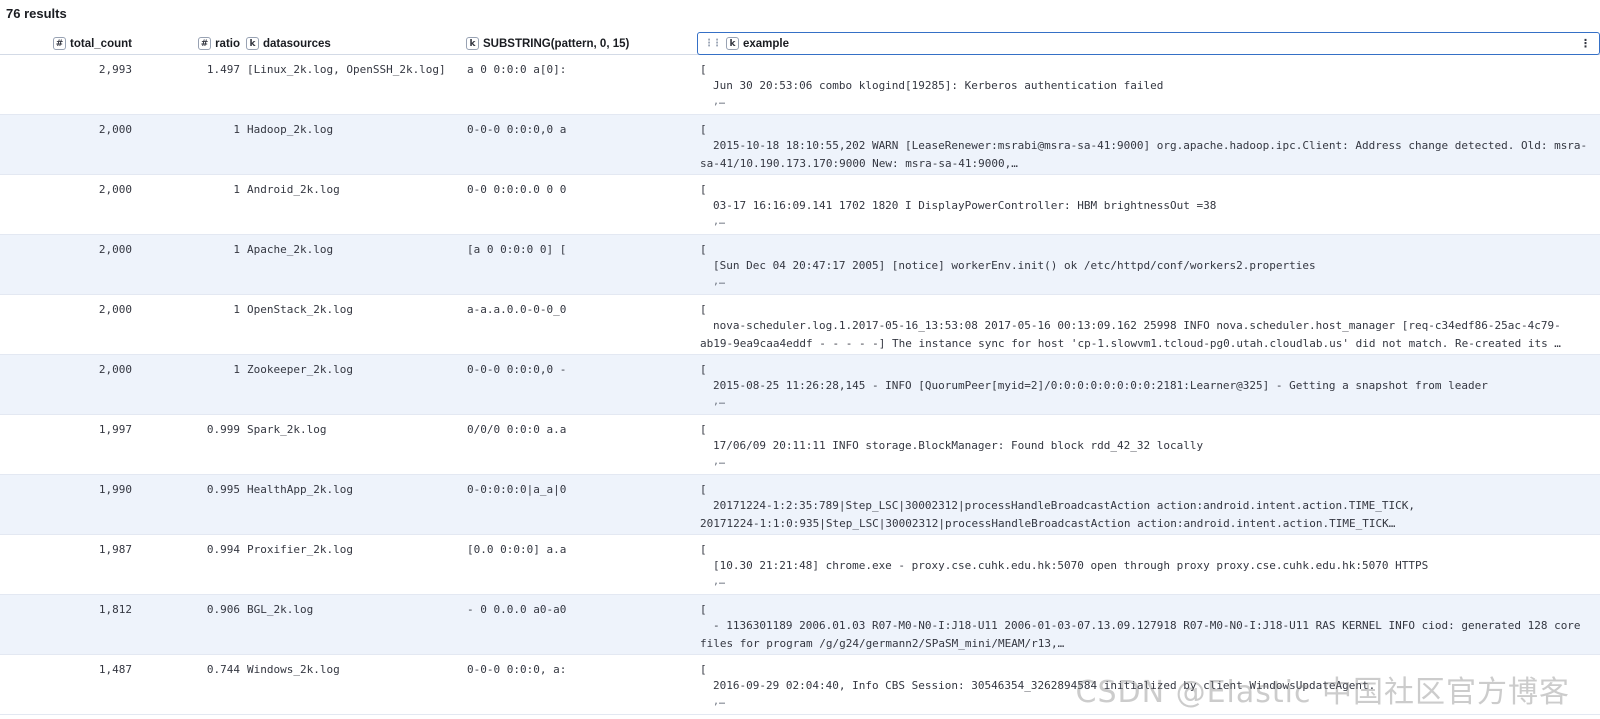  Describe the element at coordinates (223, 669) in the screenshot. I see `cell-ratio: 0.744` at that location.